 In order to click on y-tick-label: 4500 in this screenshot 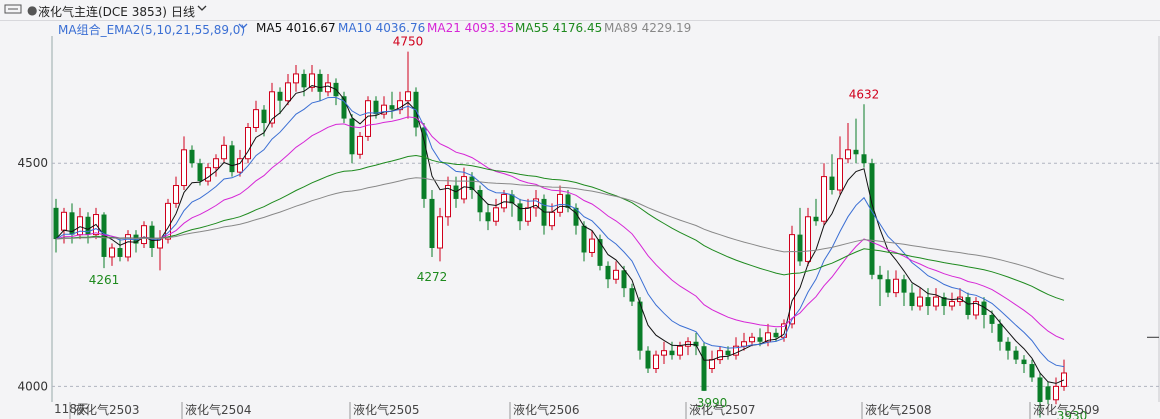, I will do `click(32, 163)`.